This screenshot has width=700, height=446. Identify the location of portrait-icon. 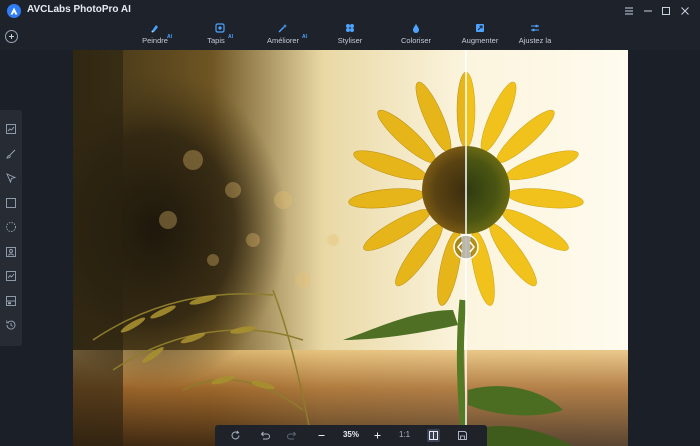
(11, 252).